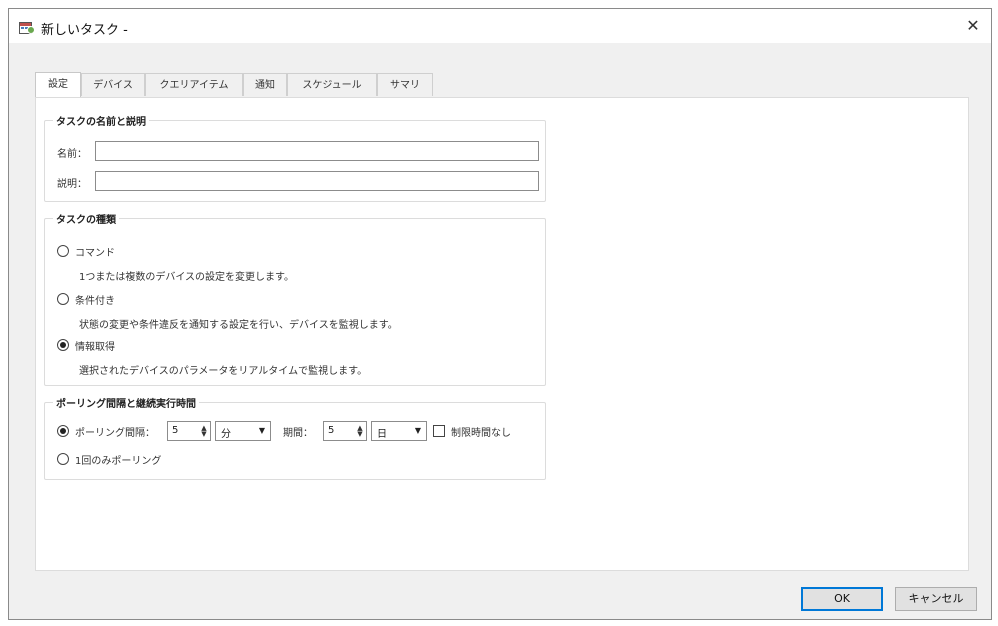 This screenshot has height=626, width=998. I want to click on ok-button: OK, so click(842, 599).